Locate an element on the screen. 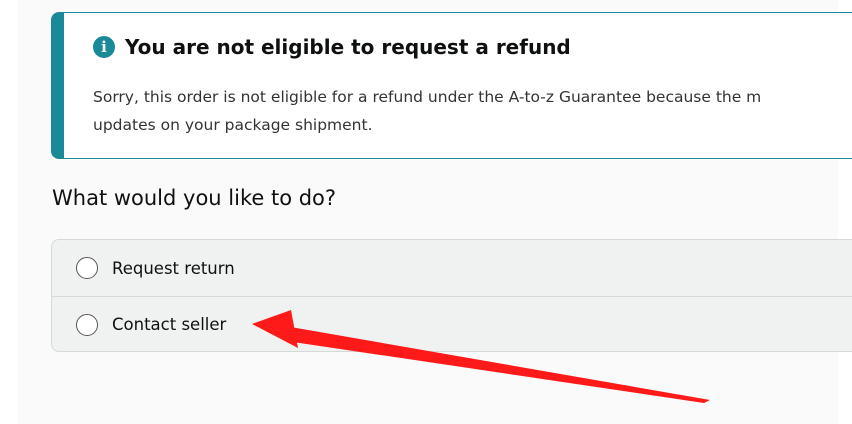  option-label: Request return is located at coordinates (173, 268).